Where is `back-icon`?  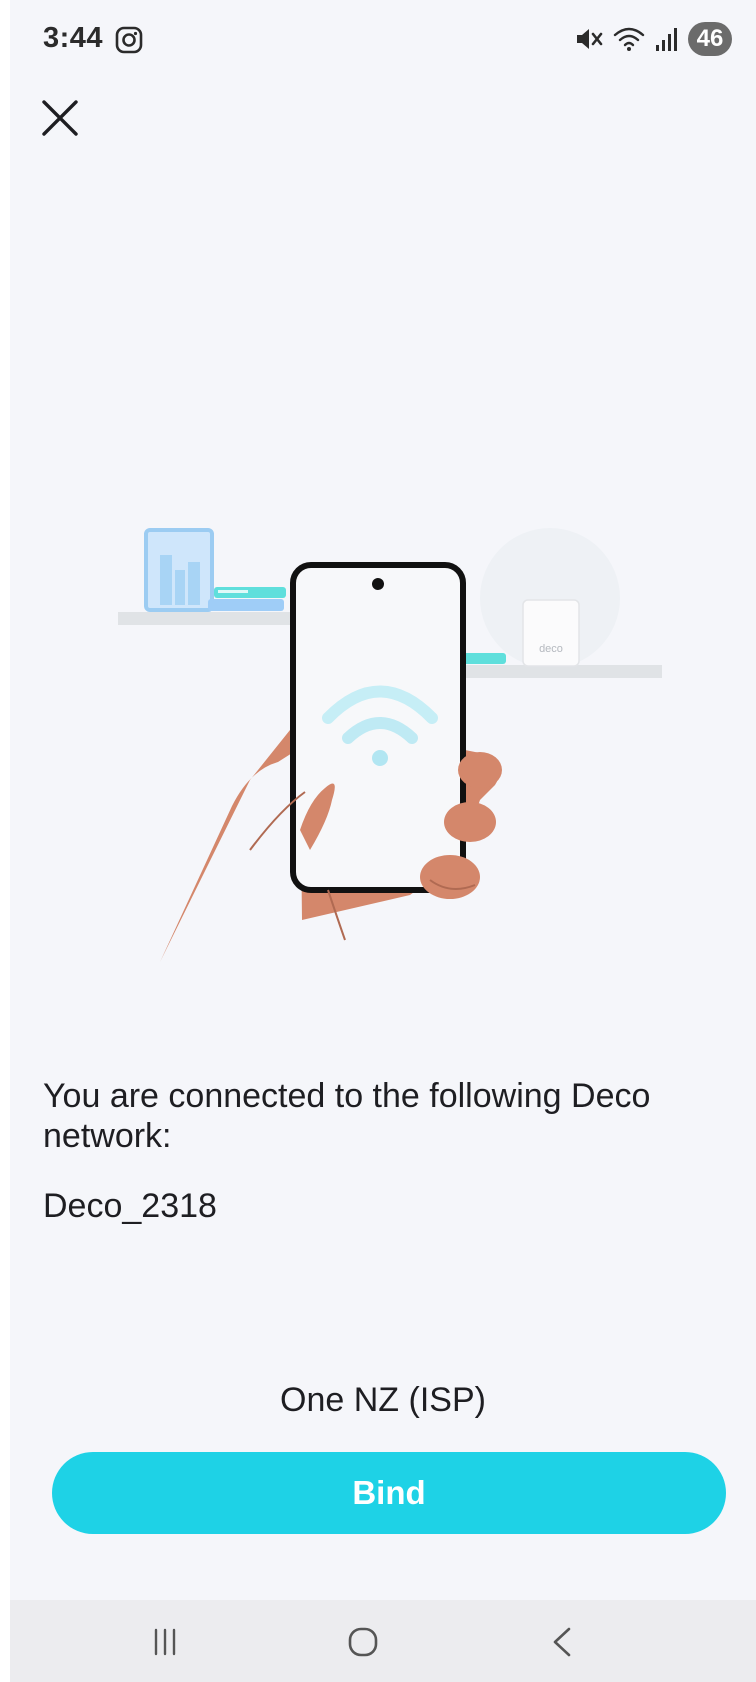 back-icon is located at coordinates (563, 1642).